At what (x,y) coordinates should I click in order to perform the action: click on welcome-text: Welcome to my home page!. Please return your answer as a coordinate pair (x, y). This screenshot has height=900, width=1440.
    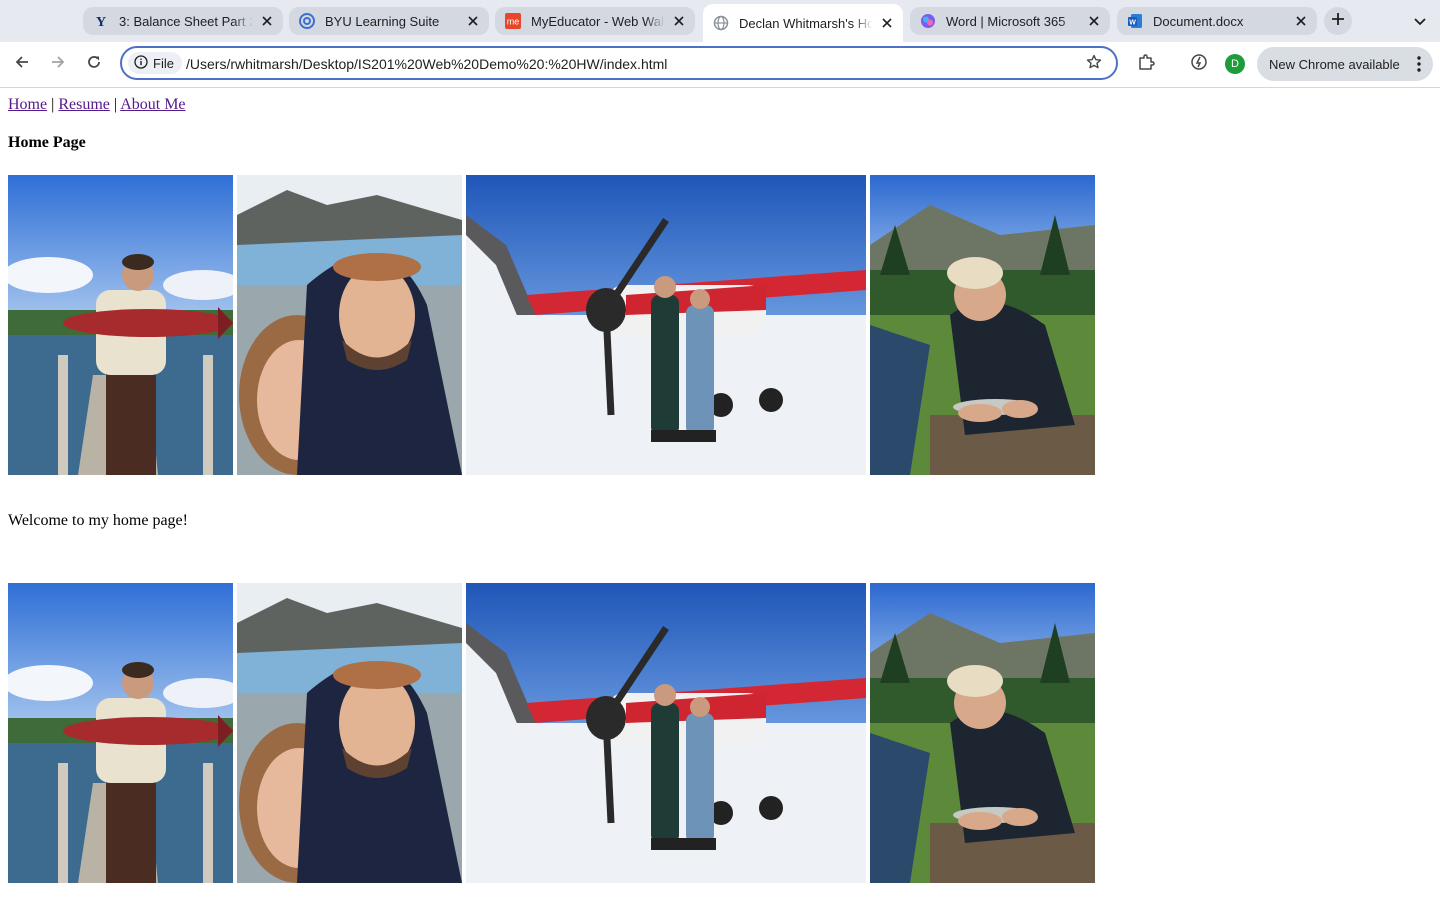
    Looking at the image, I should click on (98, 520).